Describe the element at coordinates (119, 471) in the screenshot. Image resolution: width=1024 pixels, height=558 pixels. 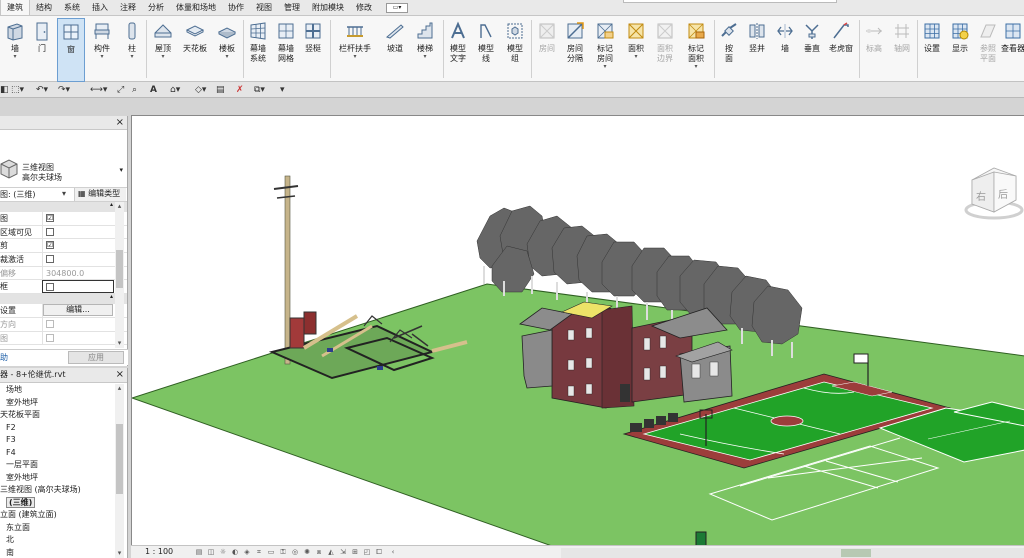
I see `browser-scrollbar: ▴ ▾` at that location.